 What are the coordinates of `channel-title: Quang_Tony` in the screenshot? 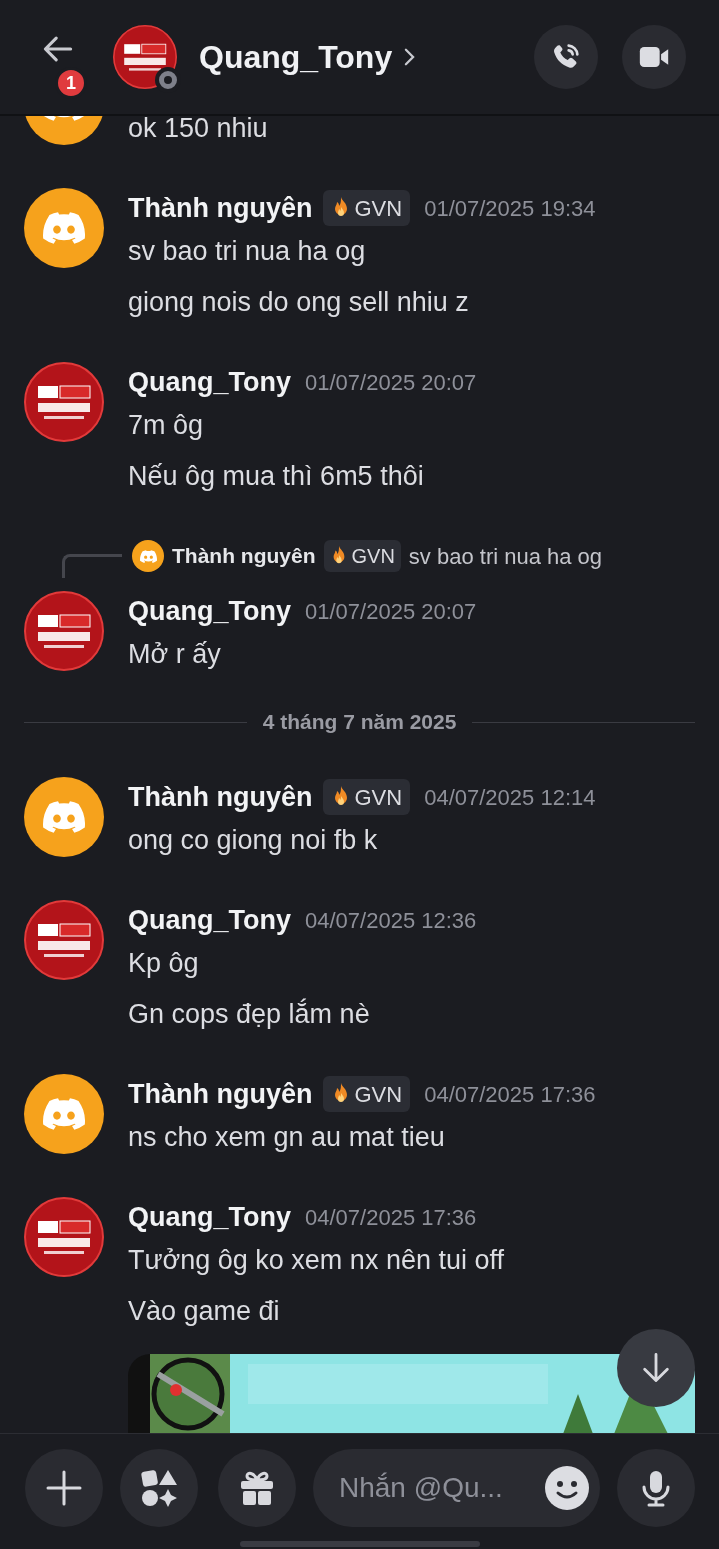 It's located at (307, 57).